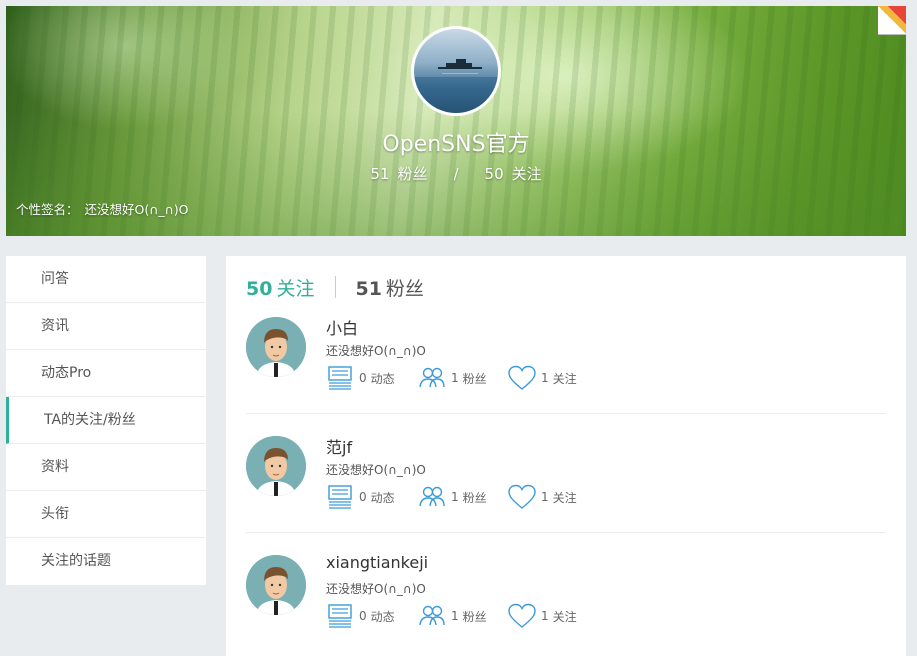  I want to click on list-item: 小白 还没想好O(∩_∩)O 0 动态 1 粉丝 1 关注, so click(566, 365).